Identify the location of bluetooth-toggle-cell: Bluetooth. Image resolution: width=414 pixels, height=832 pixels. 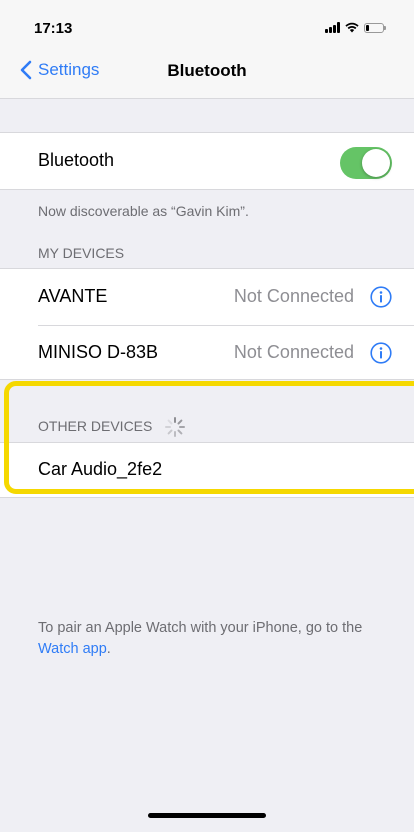
(207, 161).